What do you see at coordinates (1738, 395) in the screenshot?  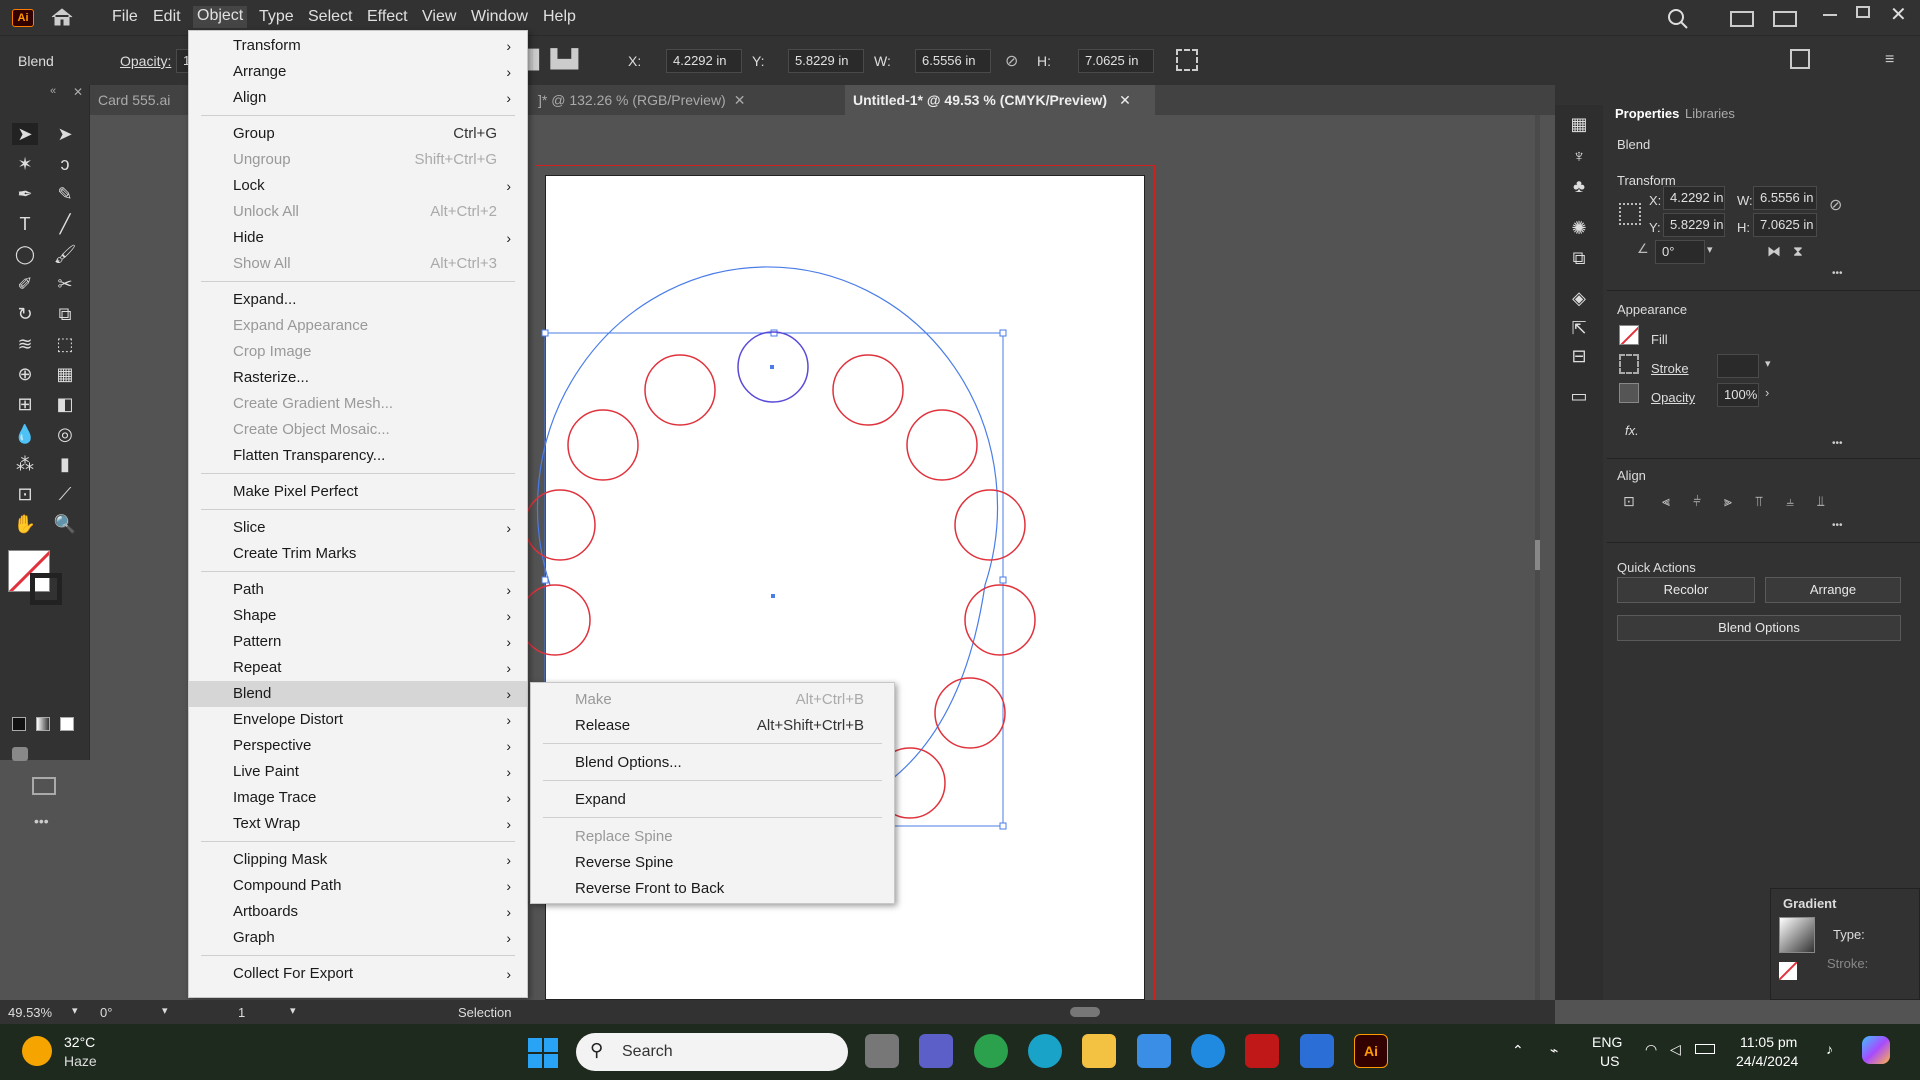 I see `opacity-field: 100%` at bounding box center [1738, 395].